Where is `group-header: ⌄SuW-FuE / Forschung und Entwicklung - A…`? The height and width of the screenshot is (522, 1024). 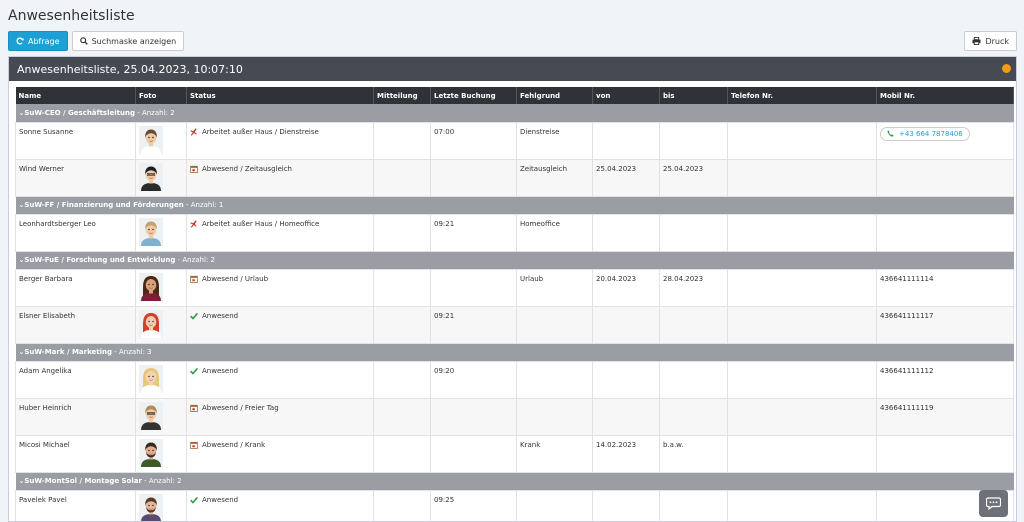
group-header: ⌄SuW-FuE / Forschung und Entwicklung - A… is located at coordinates (514, 260).